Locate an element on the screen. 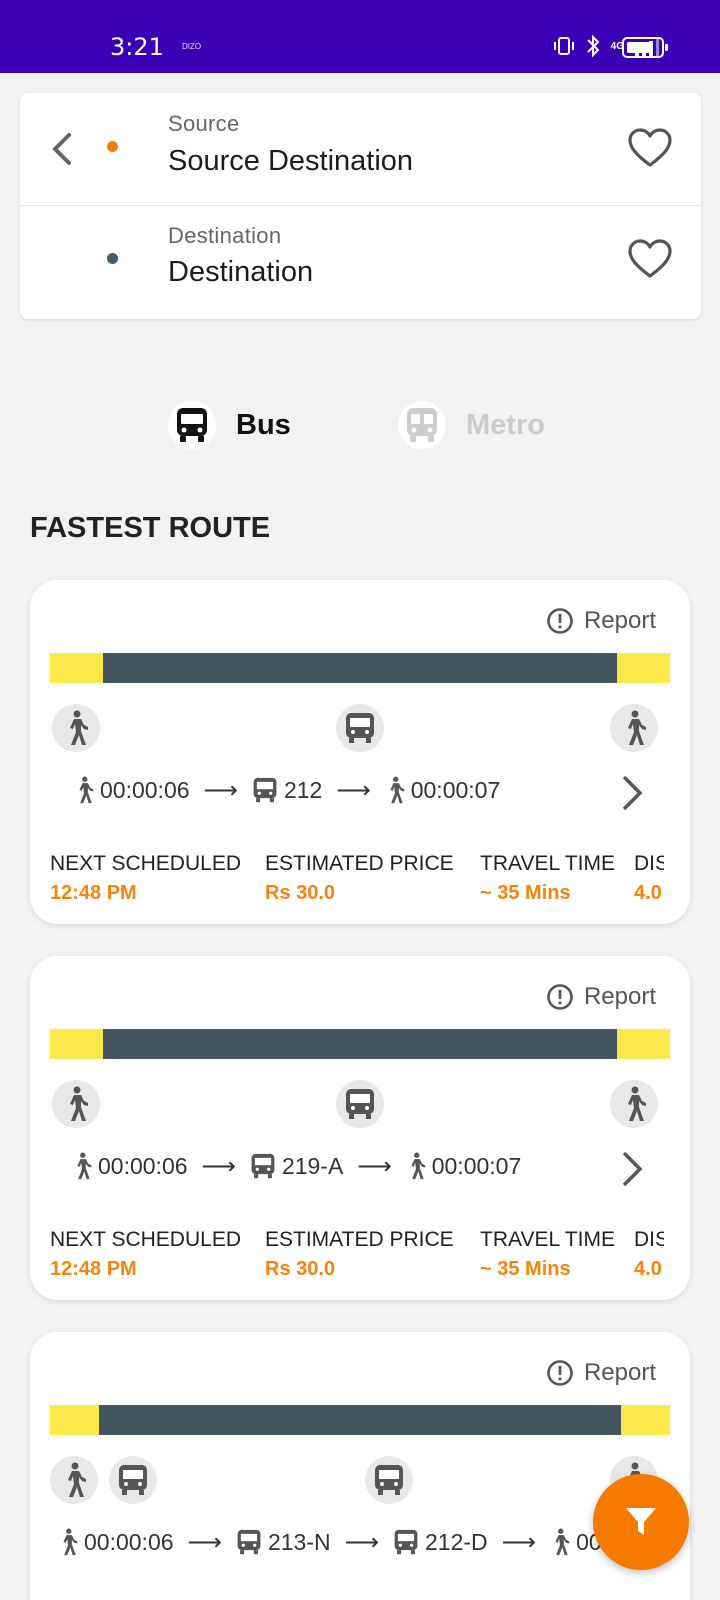 The width and height of the screenshot is (720, 1600). status-bar: 3:21 DIZO 4G is located at coordinates (360, 36).